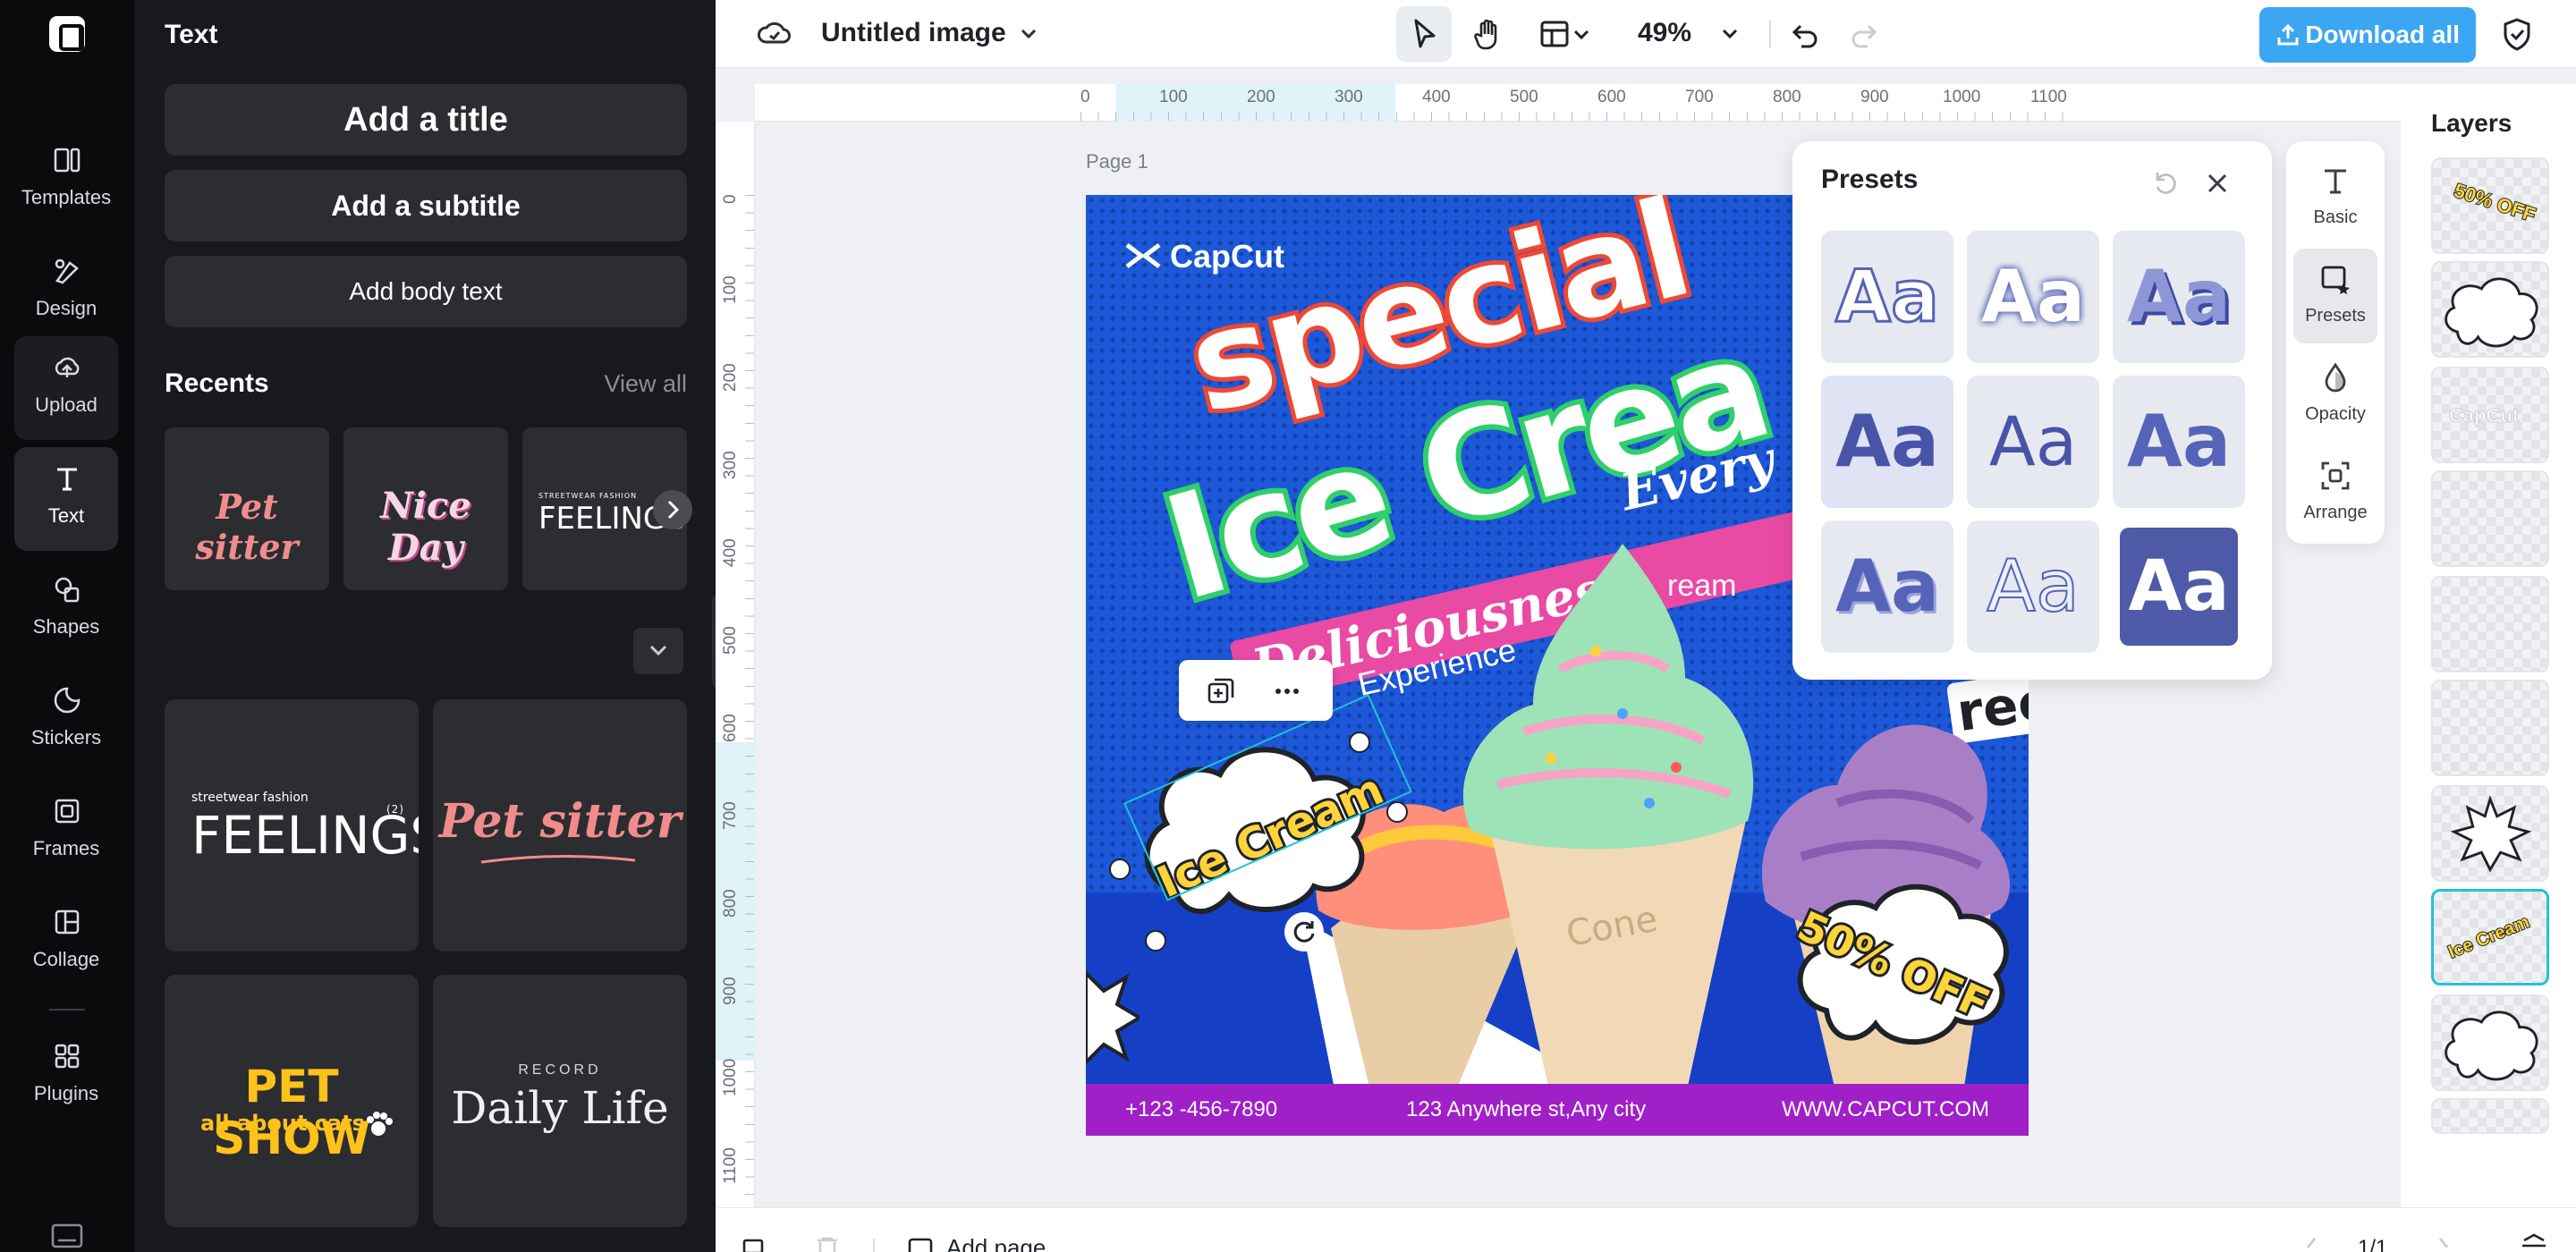 This screenshot has height=1252, width=2576. What do you see at coordinates (658, 651) in the screenshot?
I see `collapse-button` at bounding box center [658, 651].